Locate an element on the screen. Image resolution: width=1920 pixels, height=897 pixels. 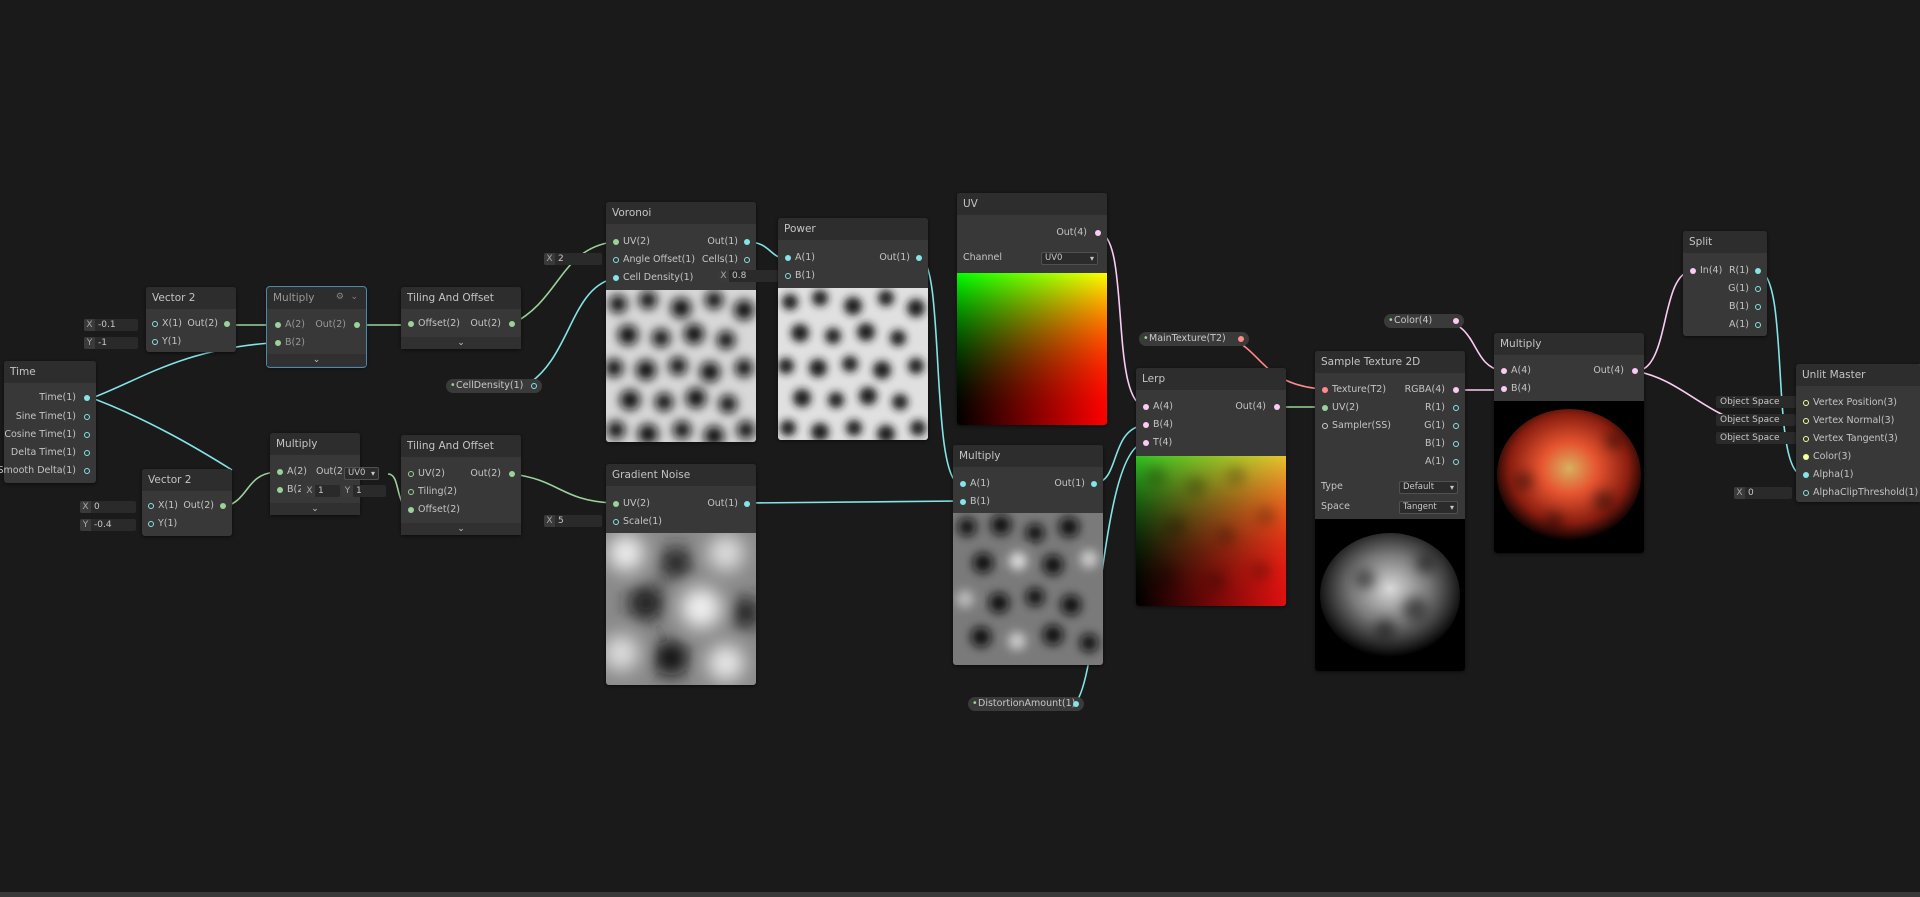
port-sampler: Sampler(SS) is located at coordinates (1361, 426).